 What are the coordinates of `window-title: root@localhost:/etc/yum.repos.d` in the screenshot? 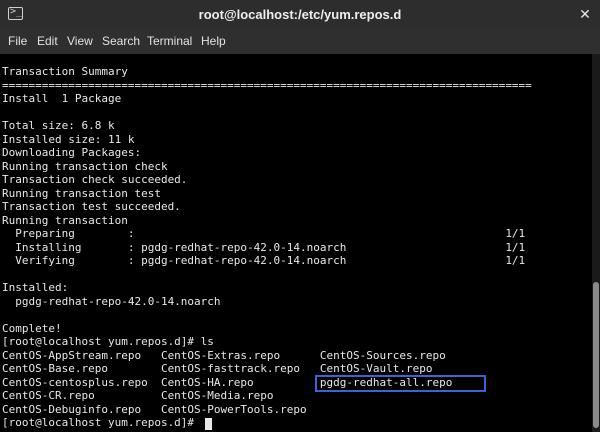 It's located at (300, 14).